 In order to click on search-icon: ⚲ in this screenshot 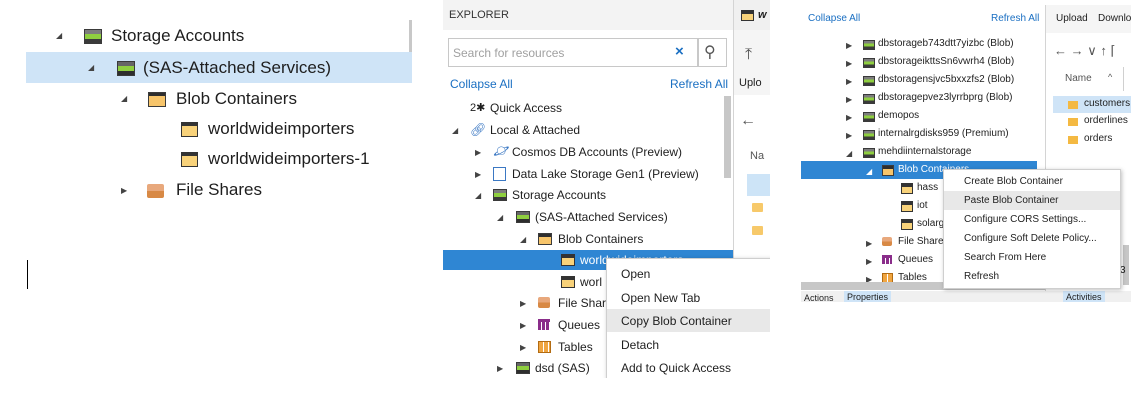, I will do `click(710, 52)`.